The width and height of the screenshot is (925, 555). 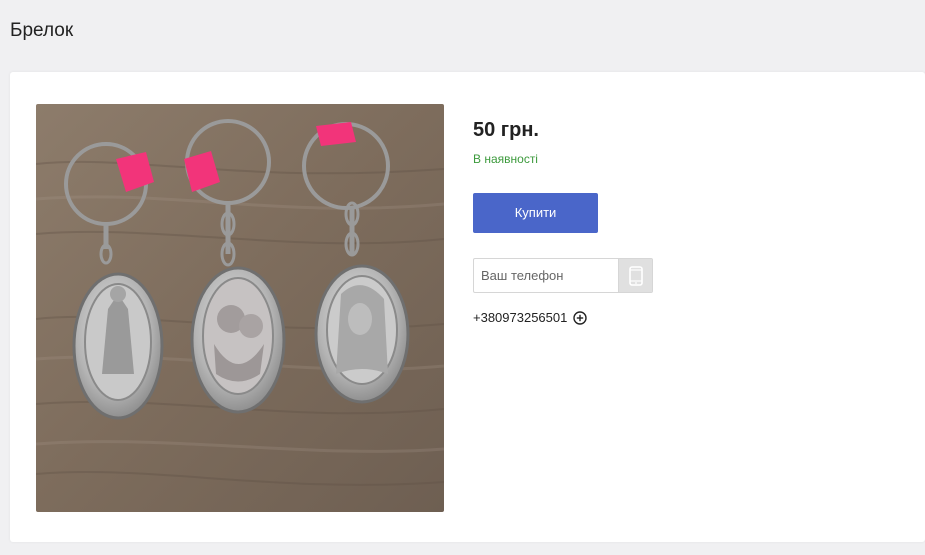 What do you see at coordinates (505, 159) in the screenshot?
I see `availability-status: В наявності` at bounding box center [505, 159].